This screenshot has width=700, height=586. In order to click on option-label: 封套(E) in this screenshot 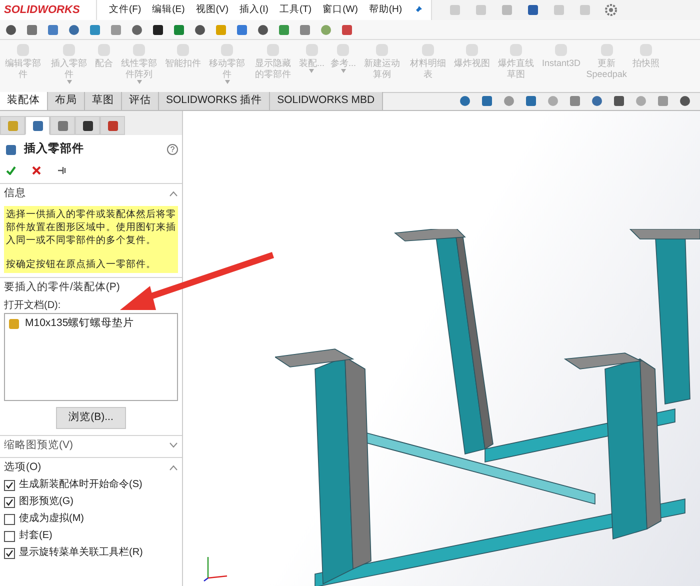, I will do `click(35, 536)`.